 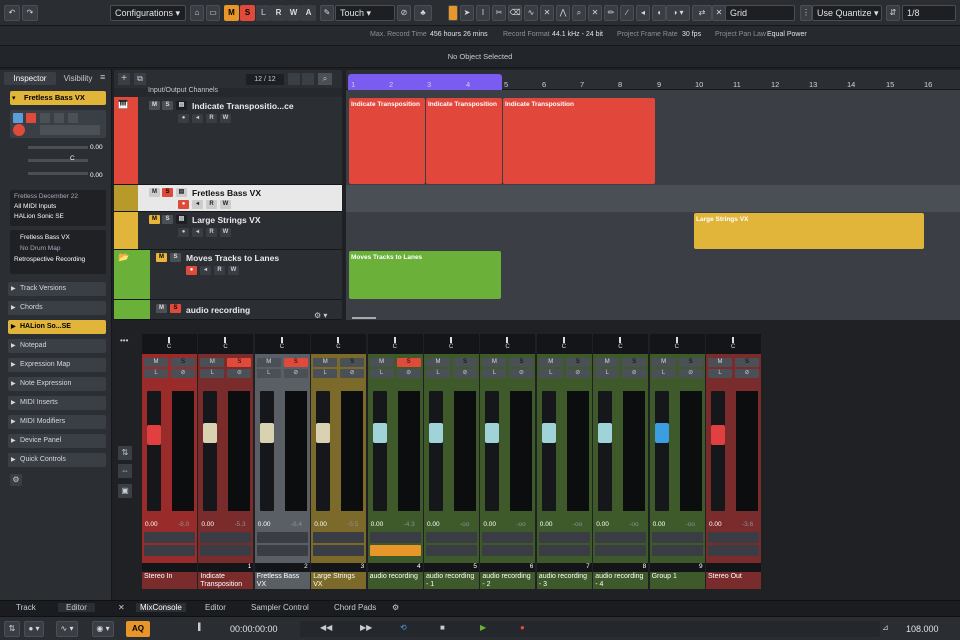 I want to click on inspector-menu-icon: ≡, so click(x=102, y=77).